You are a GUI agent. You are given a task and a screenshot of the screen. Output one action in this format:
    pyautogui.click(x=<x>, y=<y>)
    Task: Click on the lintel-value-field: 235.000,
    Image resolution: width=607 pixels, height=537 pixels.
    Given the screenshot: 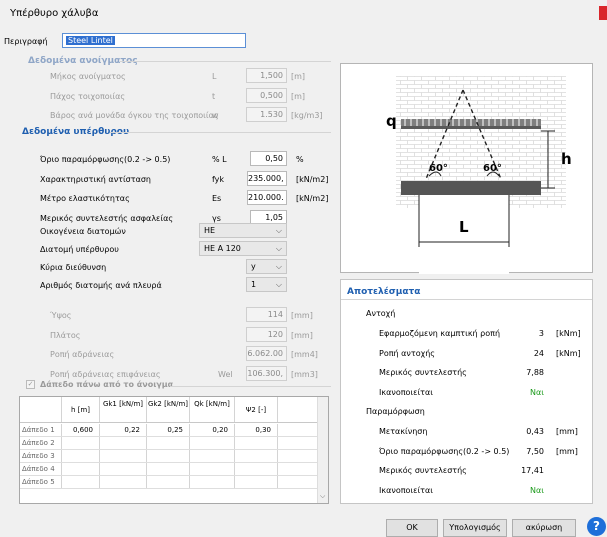 What is the action you would take?
    pyautogui.click(x=267, y=178)
    